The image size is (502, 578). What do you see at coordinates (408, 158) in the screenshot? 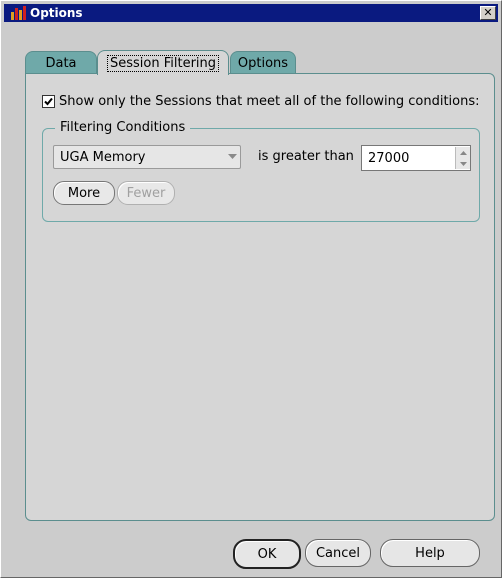
I see `condition-value-input: 27000` at bounding box center [408, 158].